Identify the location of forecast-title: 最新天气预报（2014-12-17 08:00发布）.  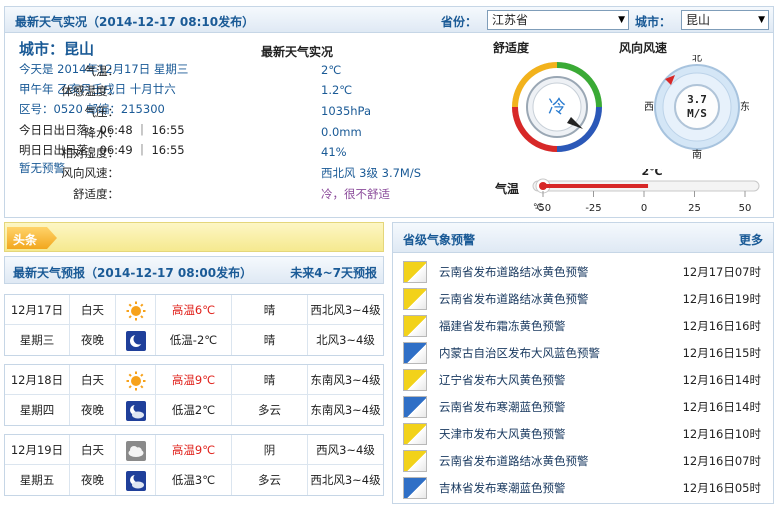
(133, 273).